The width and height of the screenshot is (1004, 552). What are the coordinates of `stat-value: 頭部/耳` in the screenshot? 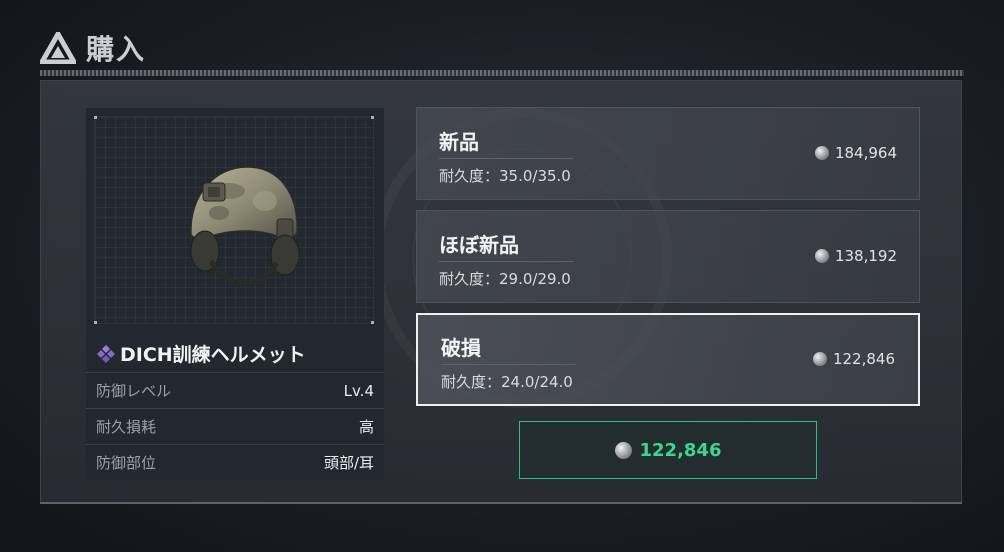 It's located at (348, 463).